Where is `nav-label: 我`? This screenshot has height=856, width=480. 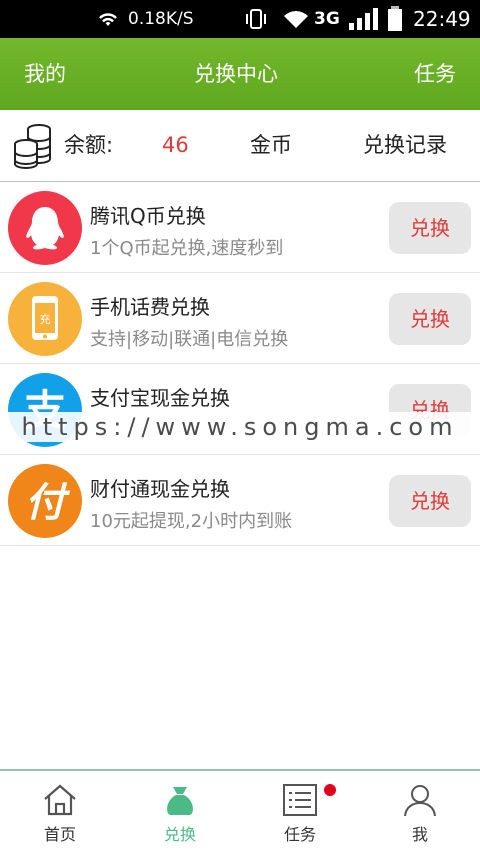 nav-label: 我 is located at coordinates (419, 834).